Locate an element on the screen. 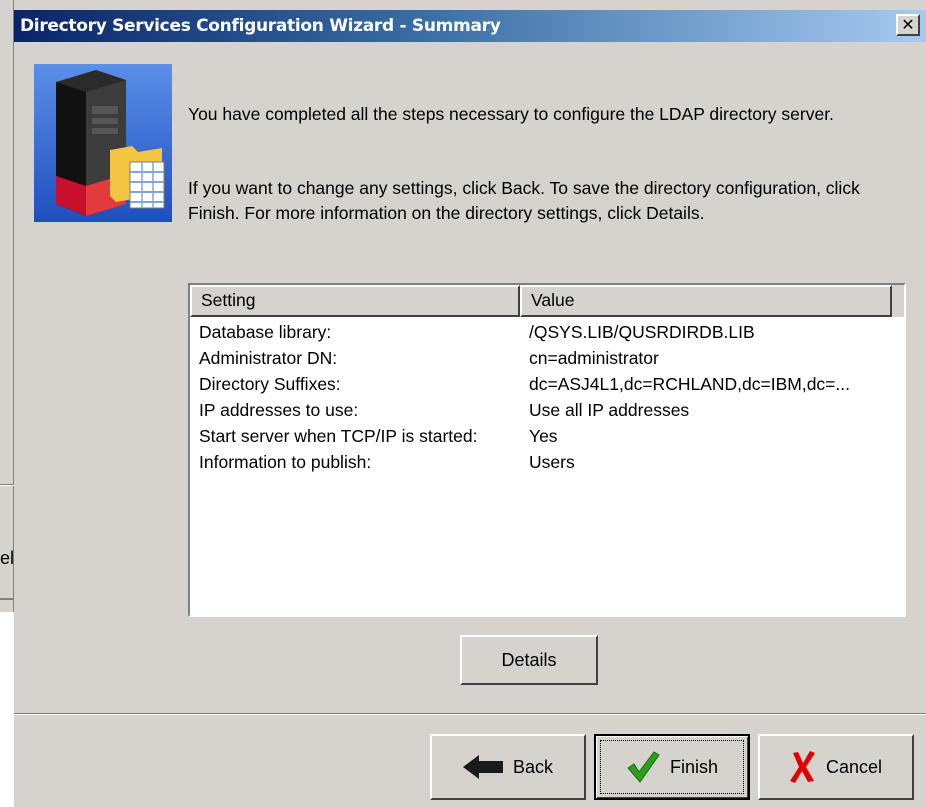  finish-button-label: Finish is located at coordinates (693, 766).